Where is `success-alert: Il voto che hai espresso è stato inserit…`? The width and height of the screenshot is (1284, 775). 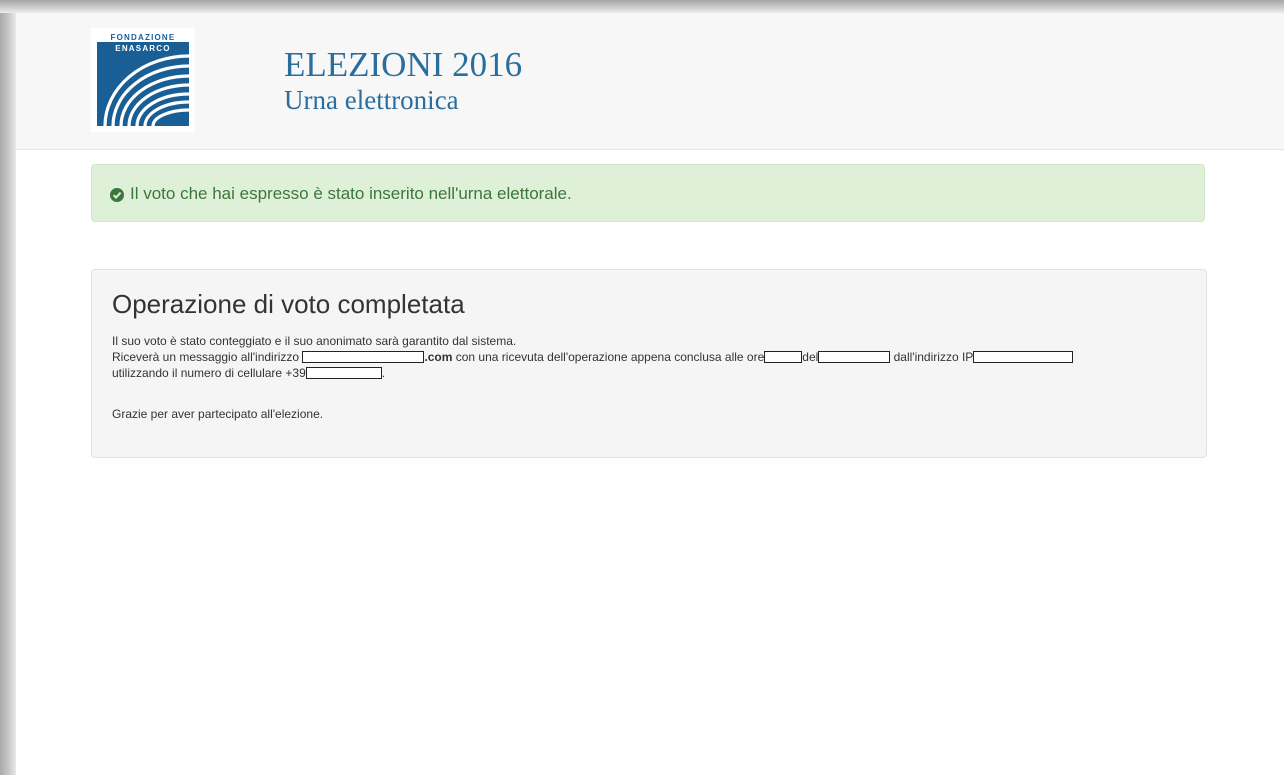
success-alert: Il voto che hai espresso è stato inserit… is located at coordinates (648, 193).